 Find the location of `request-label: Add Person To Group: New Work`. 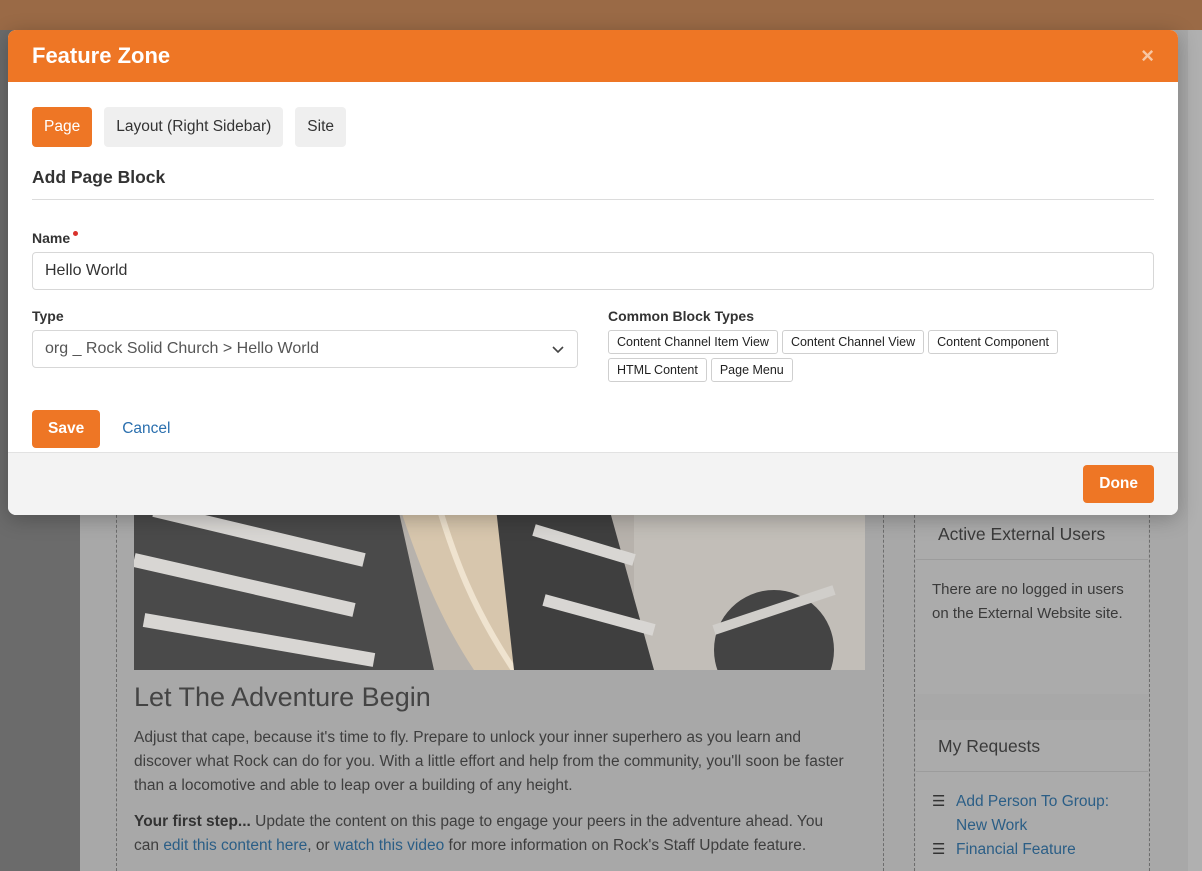

request-label: Add Person To Group: New Work is located at coordinates (1033, 813).